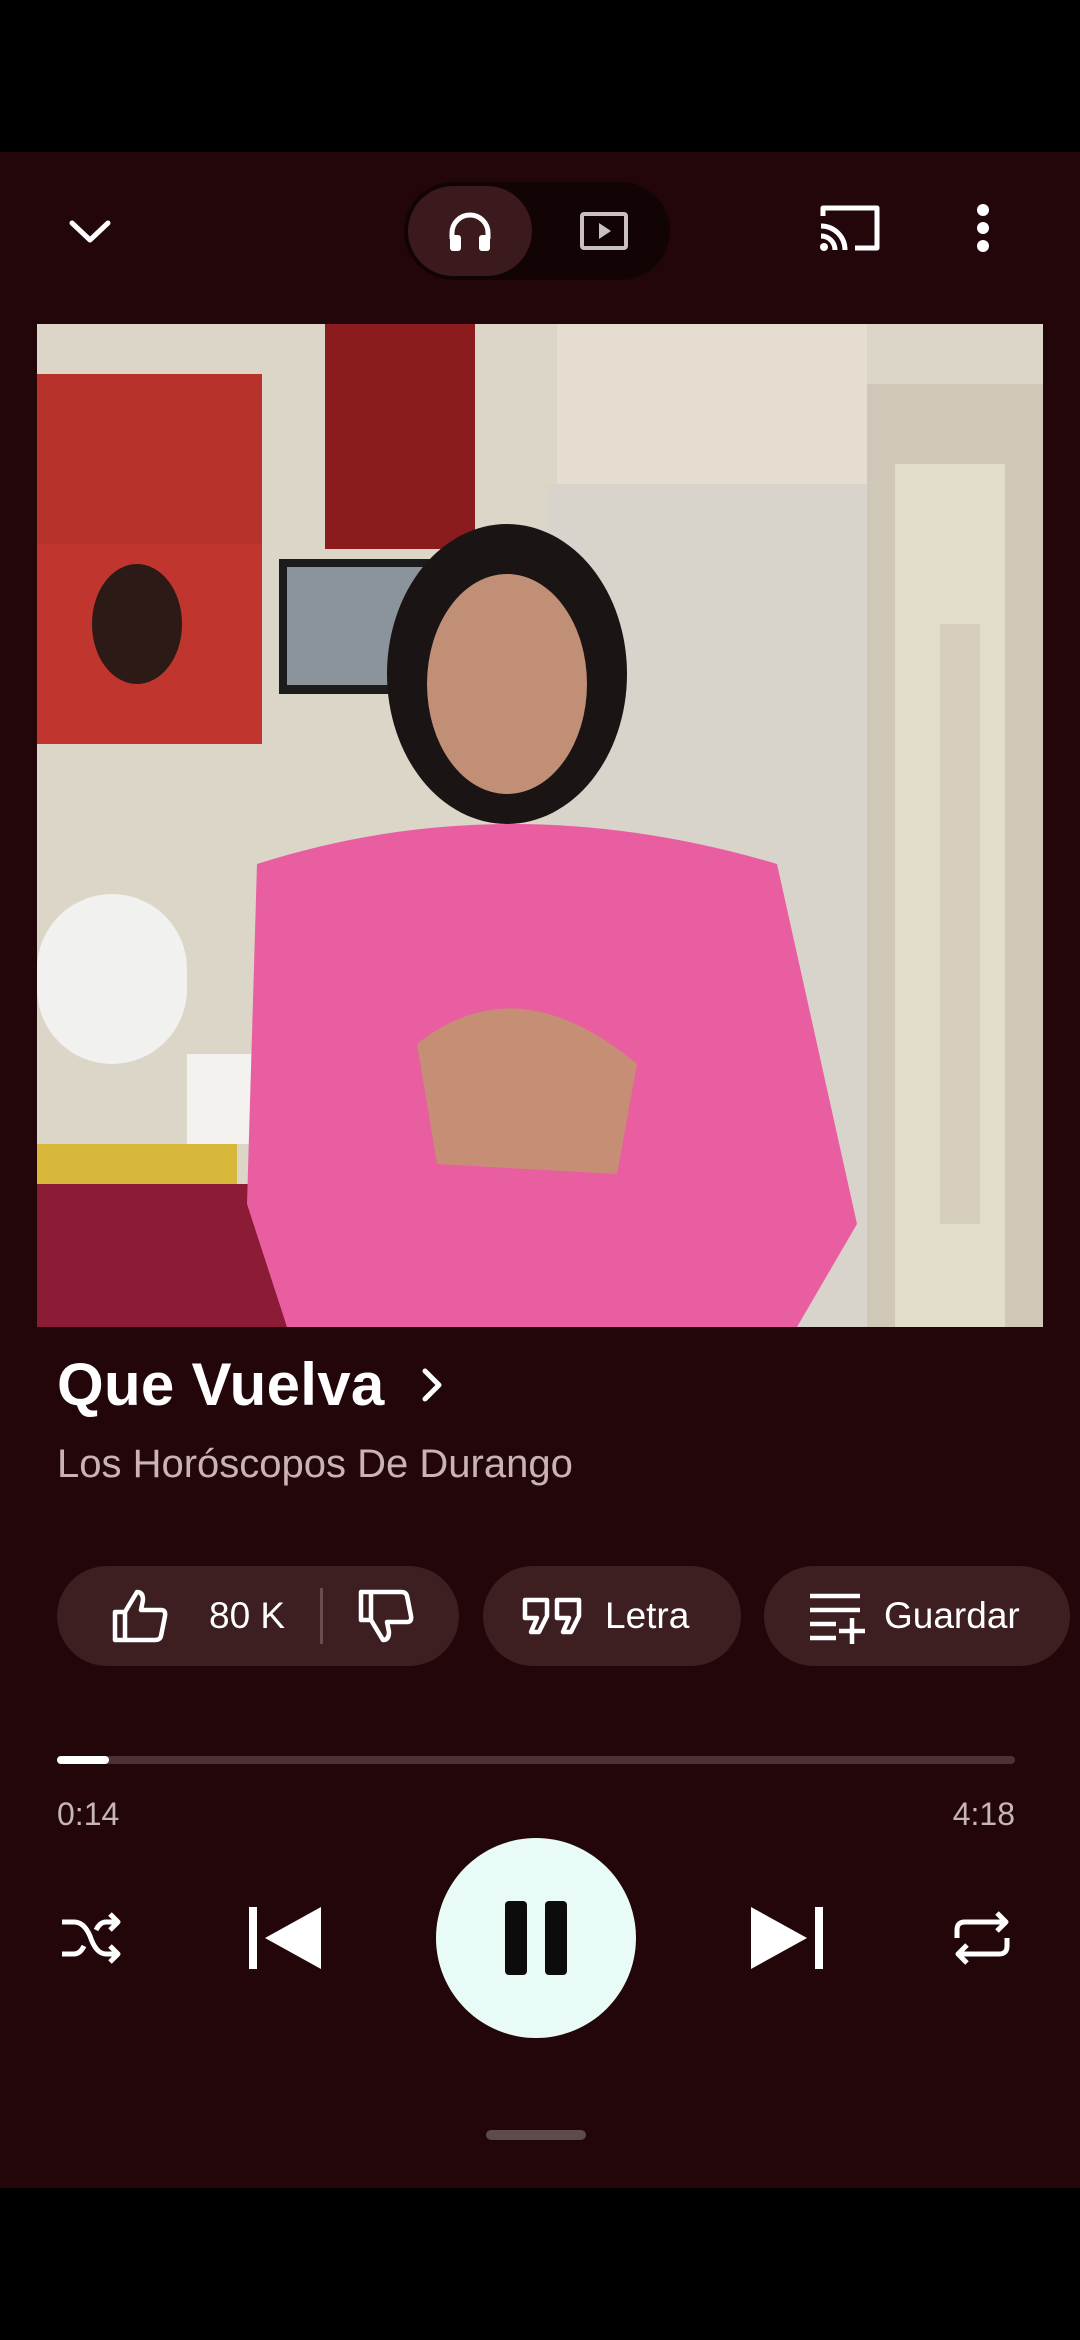 The height and width of the screenshot is (2340, 1080). Describe the element at coordinates (171, 1616) in the screenshot. I see `like-button: 80 K` at that location.